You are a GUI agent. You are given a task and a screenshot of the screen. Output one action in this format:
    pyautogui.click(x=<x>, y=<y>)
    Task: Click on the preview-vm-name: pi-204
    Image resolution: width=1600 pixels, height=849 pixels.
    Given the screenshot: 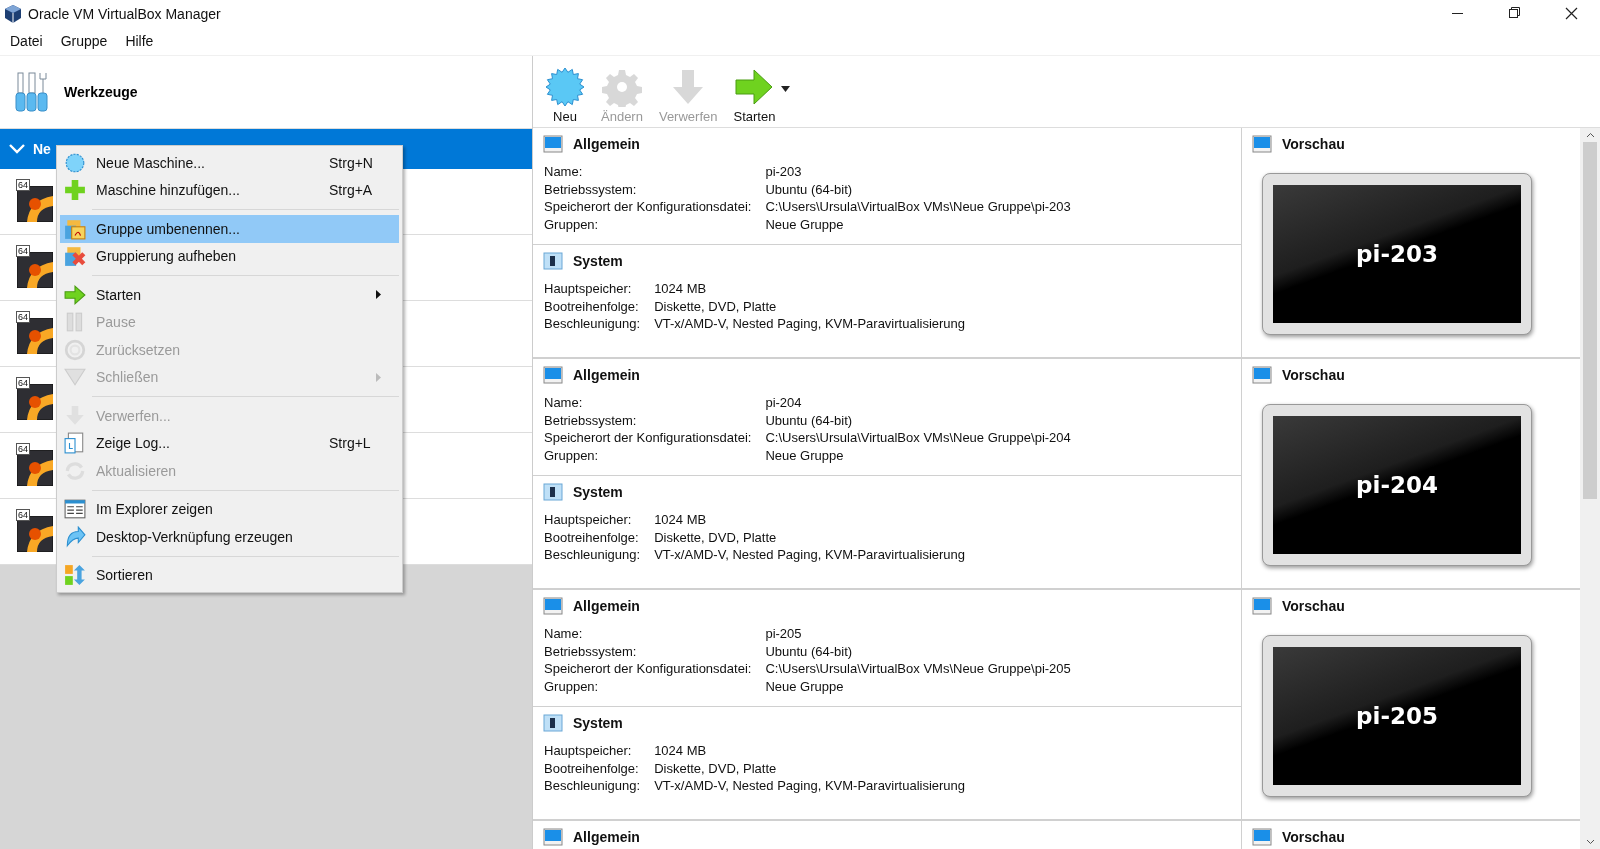 What is the action you would take?
    pyautogui.click(x=1397, y=485)
    